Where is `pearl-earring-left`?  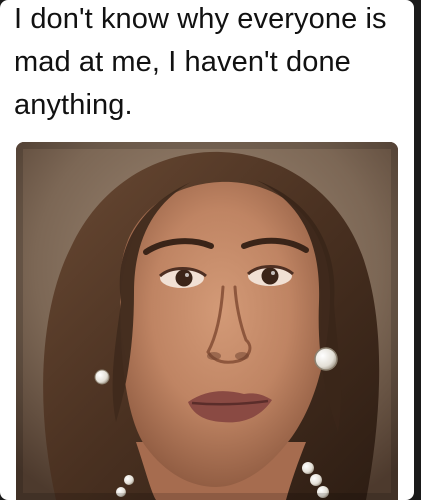
pearl-earring-left is located at coordinates (102, 377).